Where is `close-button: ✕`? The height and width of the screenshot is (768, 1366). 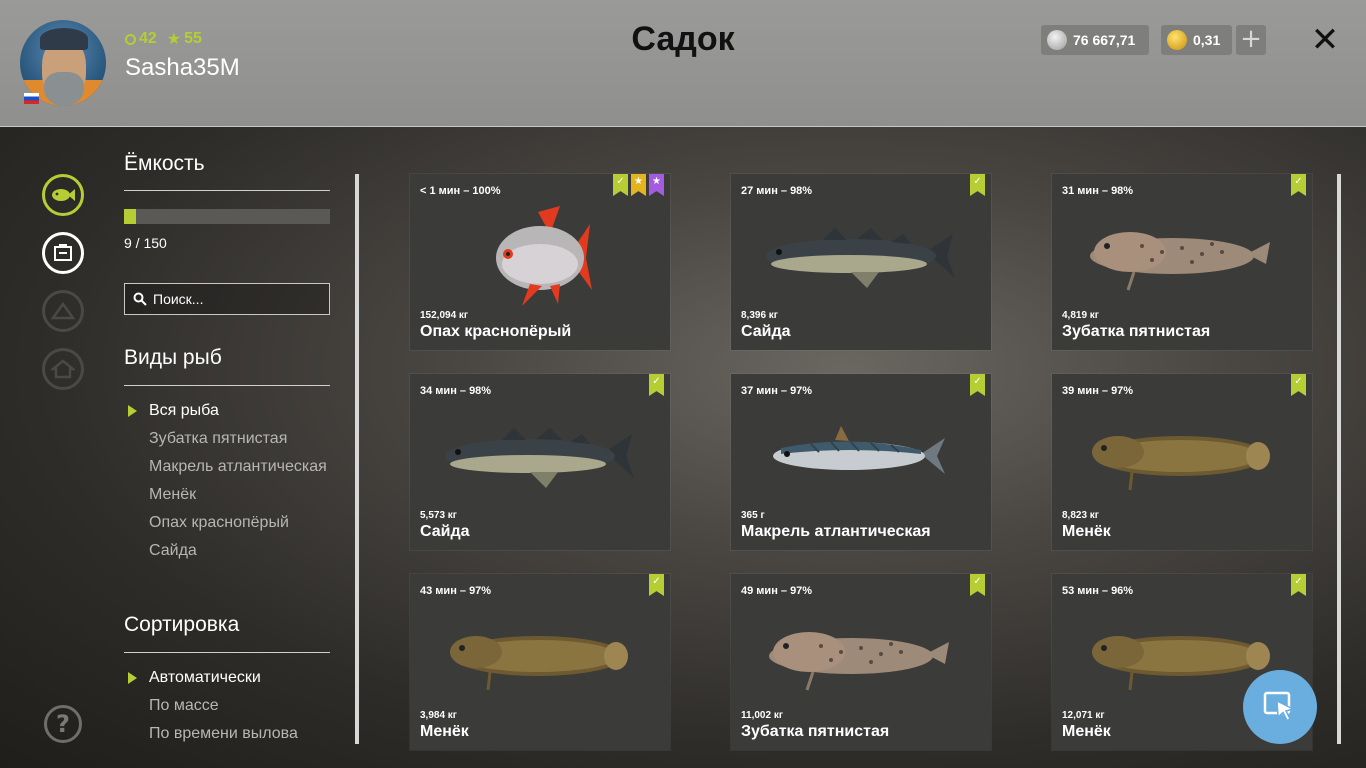 close-button: ✕ is located at coordinates (1325, 40).